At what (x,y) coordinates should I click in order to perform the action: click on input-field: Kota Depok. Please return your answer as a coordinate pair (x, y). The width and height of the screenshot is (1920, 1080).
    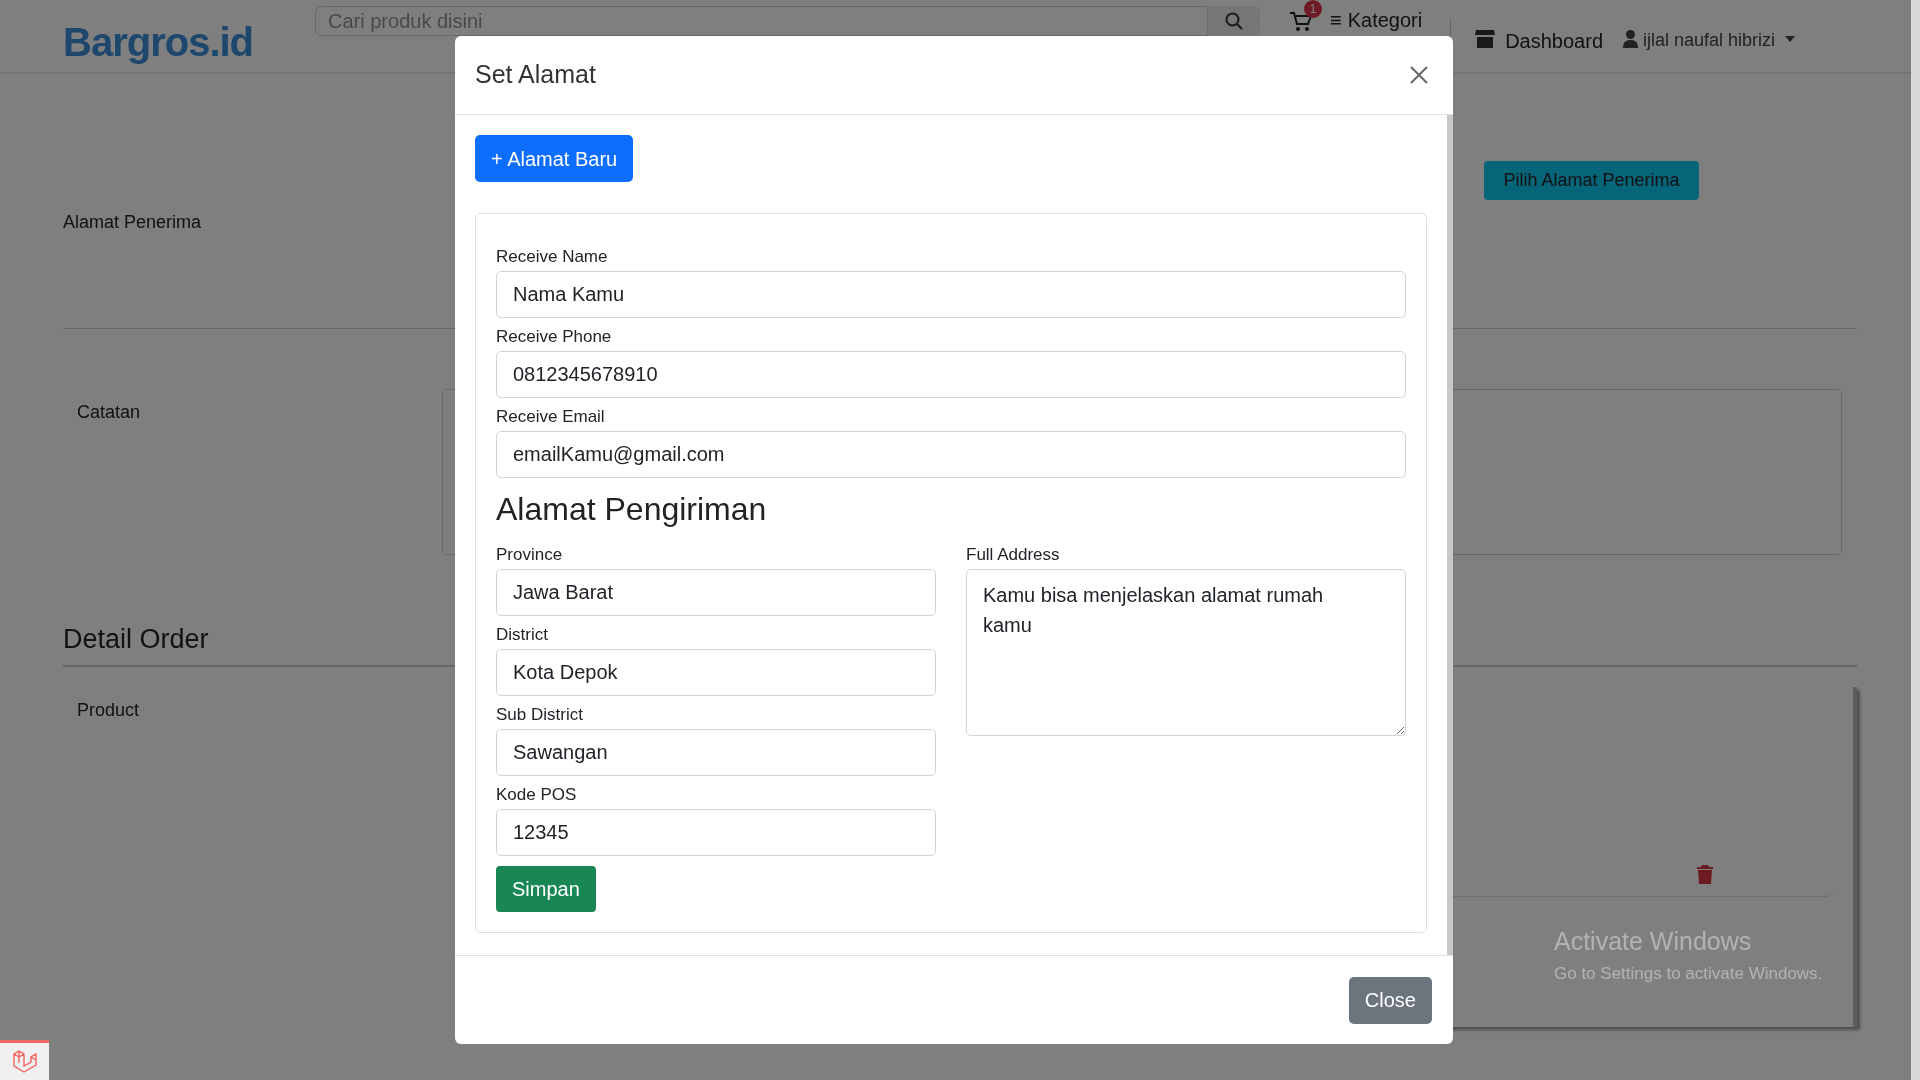
    Looking at the image, I should click on (716, 672).